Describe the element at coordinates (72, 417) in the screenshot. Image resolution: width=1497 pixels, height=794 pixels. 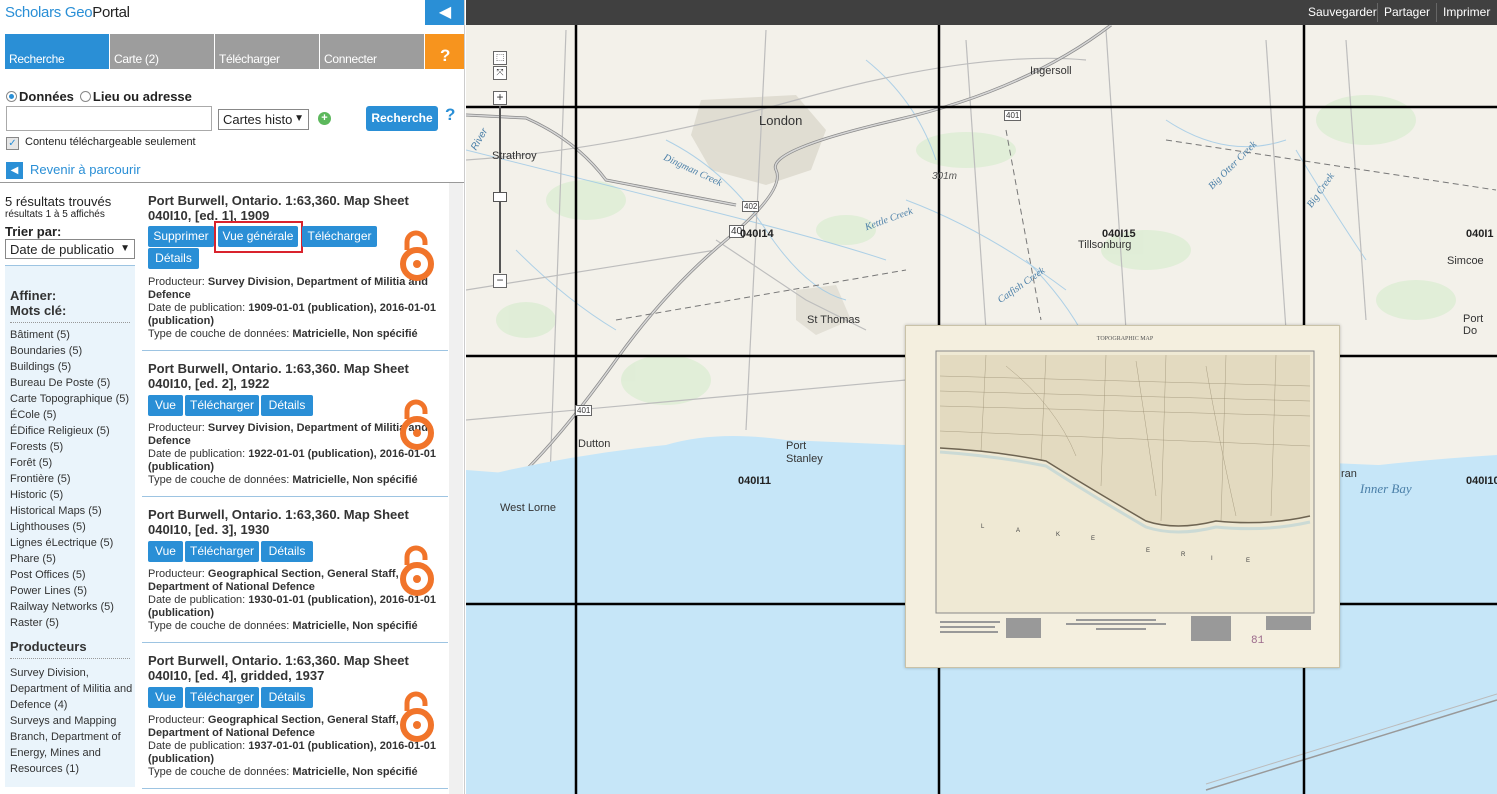
I see `keyword-facet-item: ÉCole (5)` at that location.